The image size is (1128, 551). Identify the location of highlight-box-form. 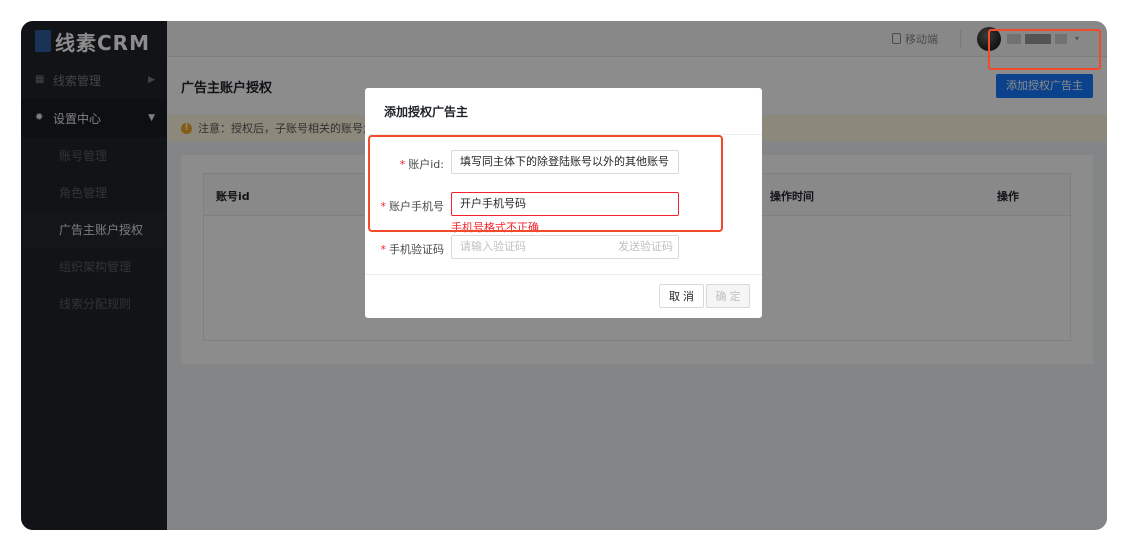
(545, 183).